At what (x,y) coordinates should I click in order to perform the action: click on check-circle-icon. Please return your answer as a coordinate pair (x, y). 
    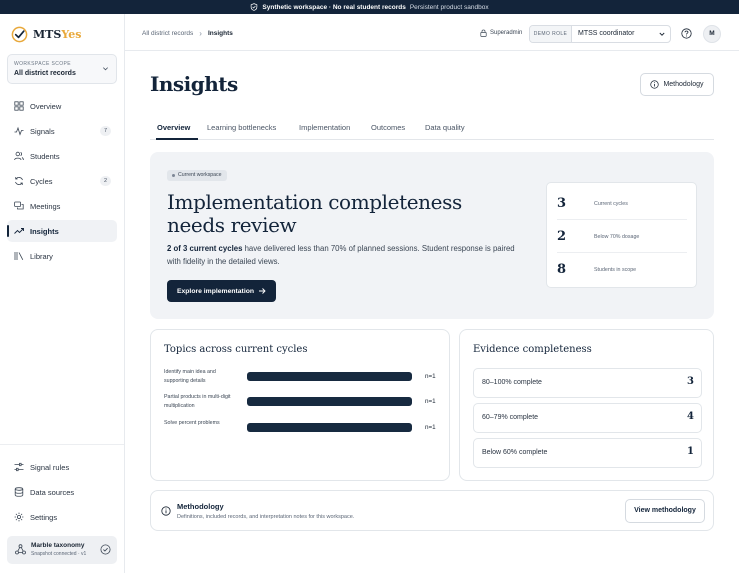
    Looking at the image, I should click on (105, 549).